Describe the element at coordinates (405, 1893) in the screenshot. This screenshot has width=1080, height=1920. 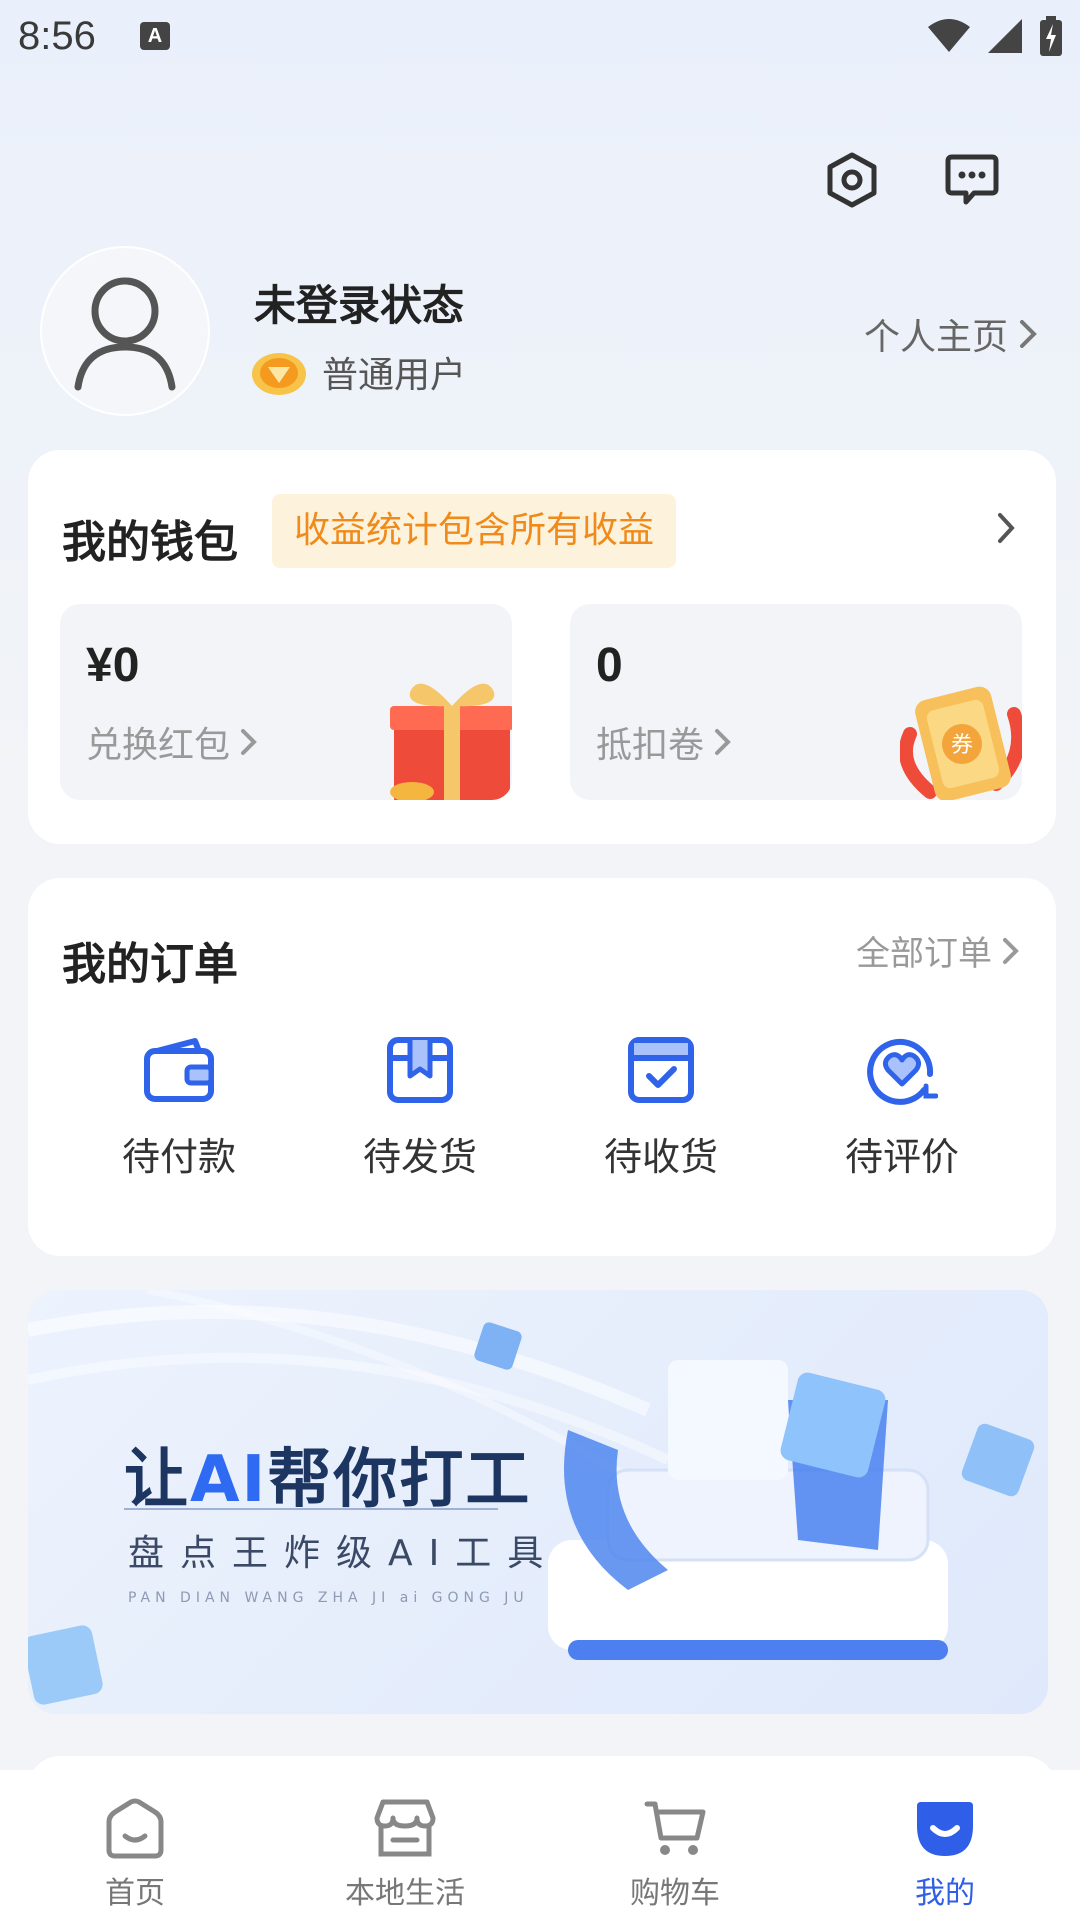
I see `nav-local-life-label: 本地生活` at that location.